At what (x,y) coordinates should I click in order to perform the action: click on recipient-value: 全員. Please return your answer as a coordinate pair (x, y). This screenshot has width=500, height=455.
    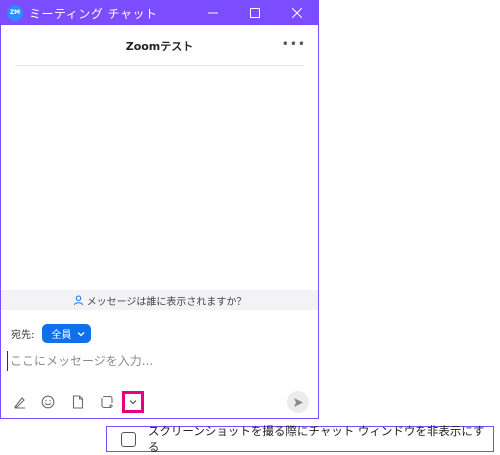
    Looking at the image, I should click on (61, 335).